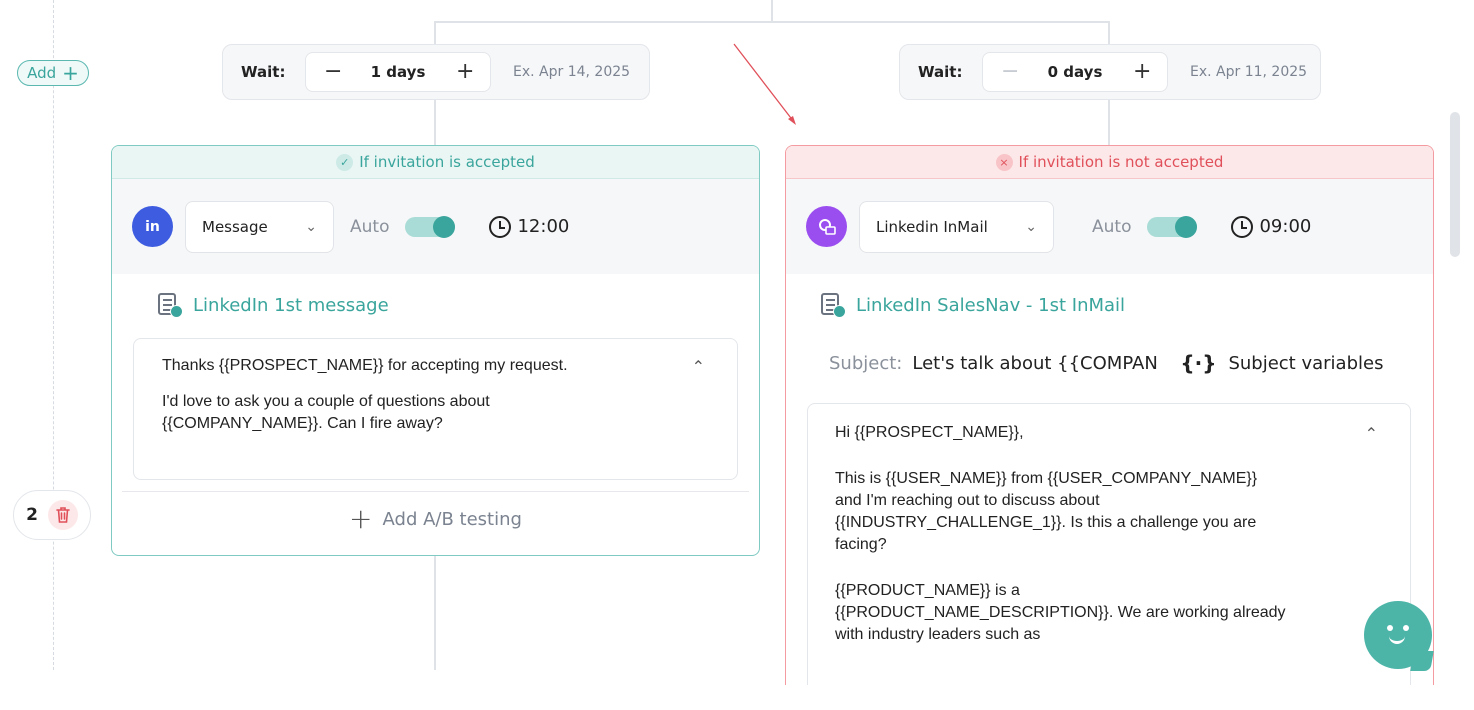 This screenshot has height=710, width=1474. Describe the element at coordinates (452, 519) in the screenshot. I see `add-ab-testing-label: Add A/B testing` at that location.